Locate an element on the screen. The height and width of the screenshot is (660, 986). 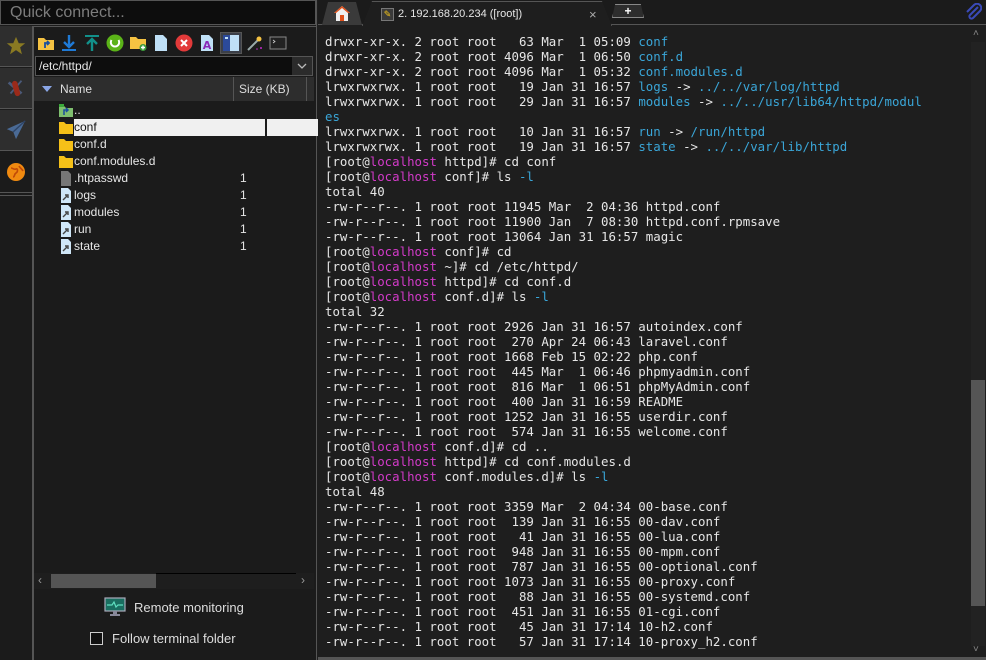
sidebar-item-favorites is located at coordinates (16, 46).